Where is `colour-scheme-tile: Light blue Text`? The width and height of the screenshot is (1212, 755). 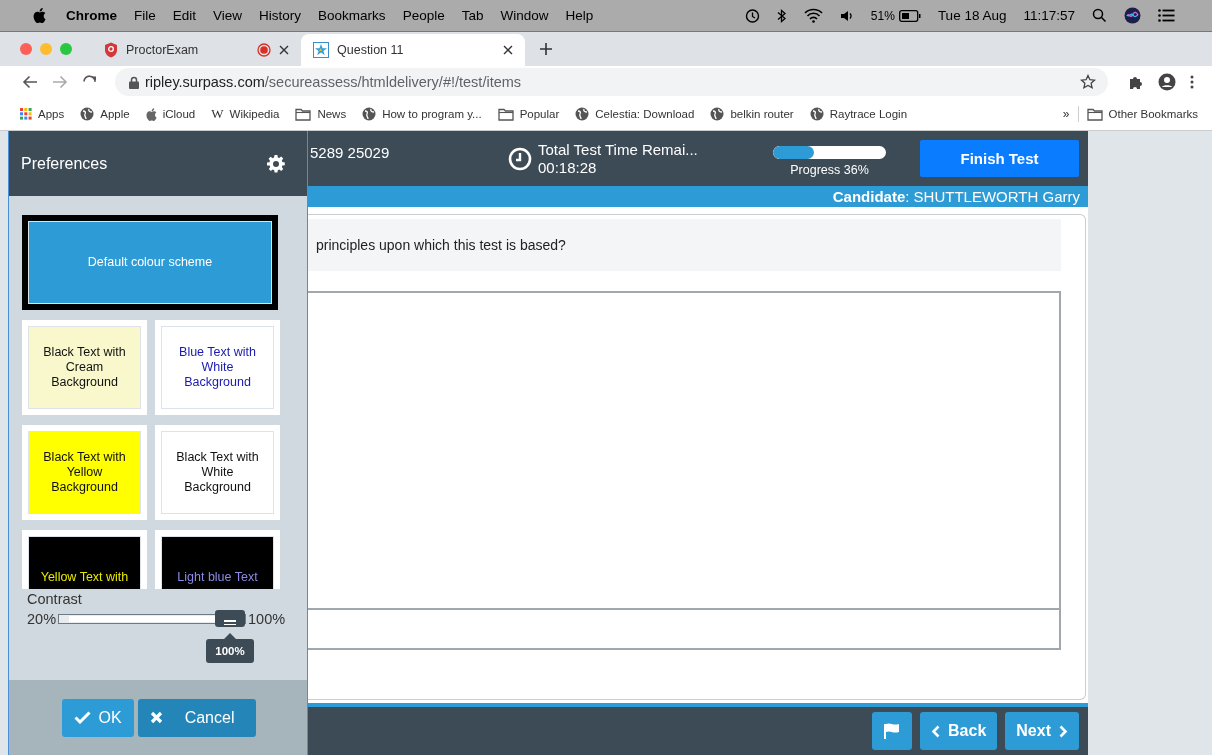
colour-scheme-tile: Light blue Text is located at coordinates (217, 559).